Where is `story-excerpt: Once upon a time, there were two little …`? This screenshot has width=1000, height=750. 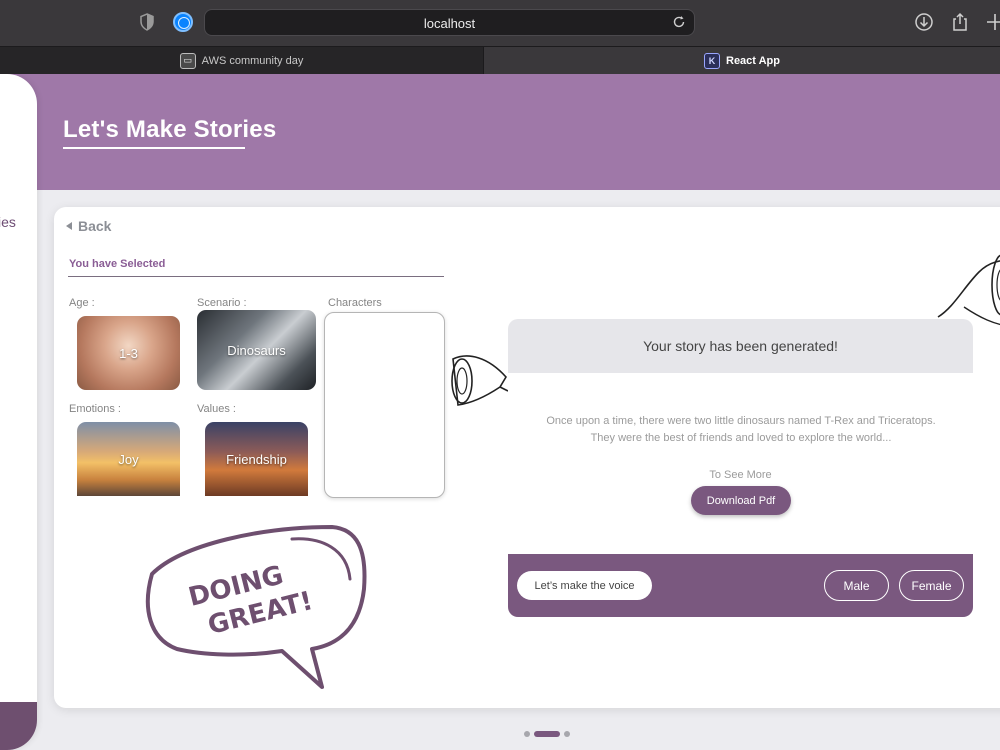 story-excerpt: Once upon a time, there were two little … is located at coordinates (741, 429).